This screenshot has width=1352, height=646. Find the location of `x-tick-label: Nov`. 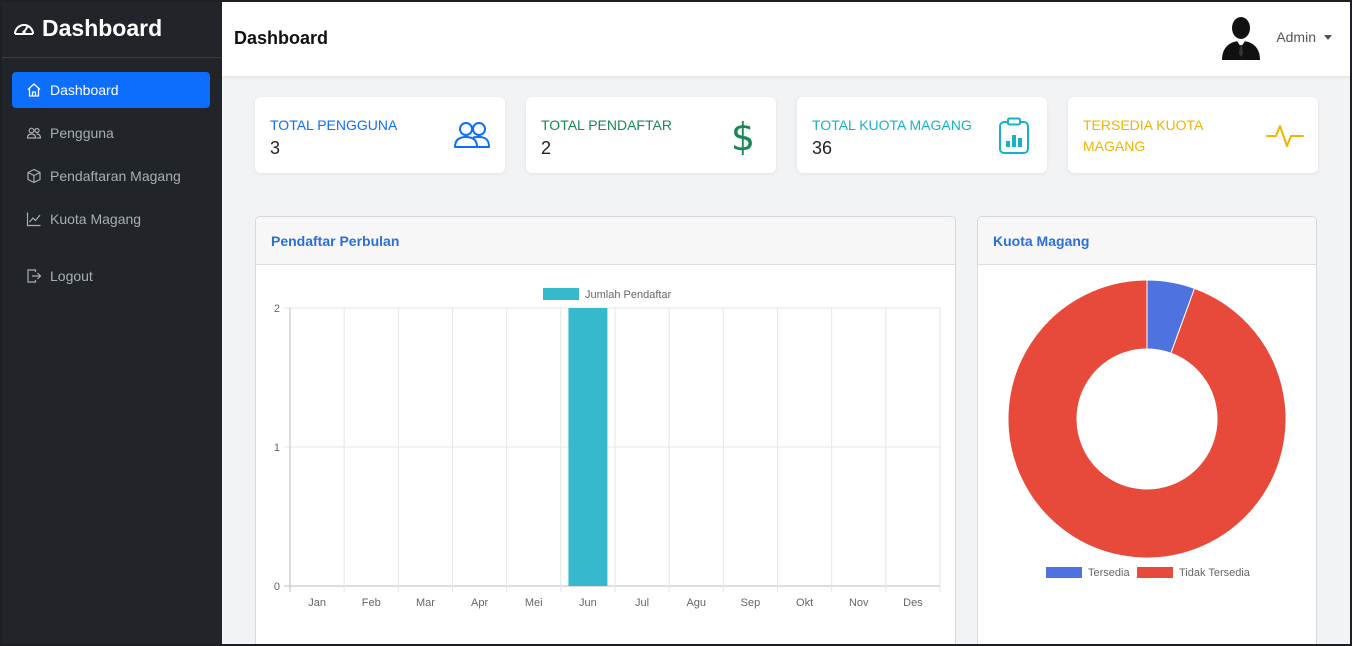

x-tick-label: Nov is located at coordinates (859, 603).